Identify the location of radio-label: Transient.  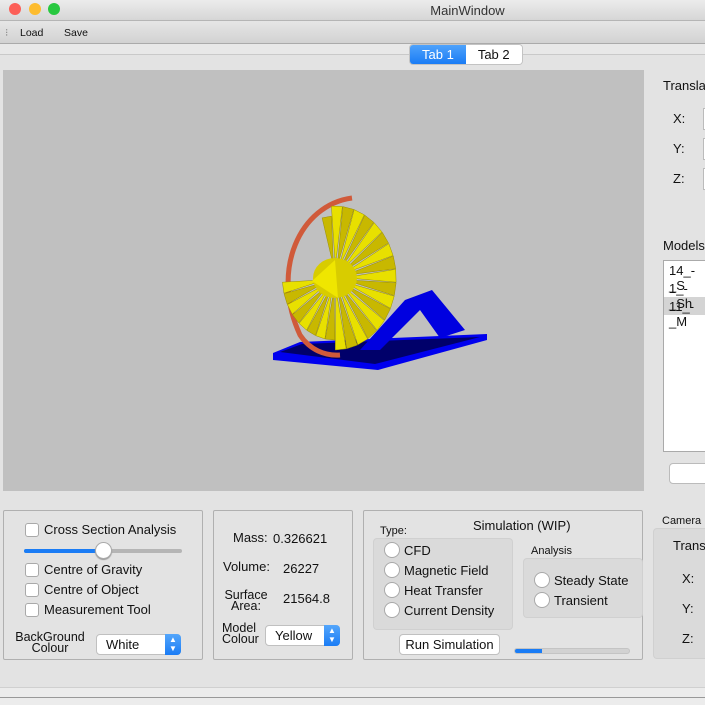
(581, 600).